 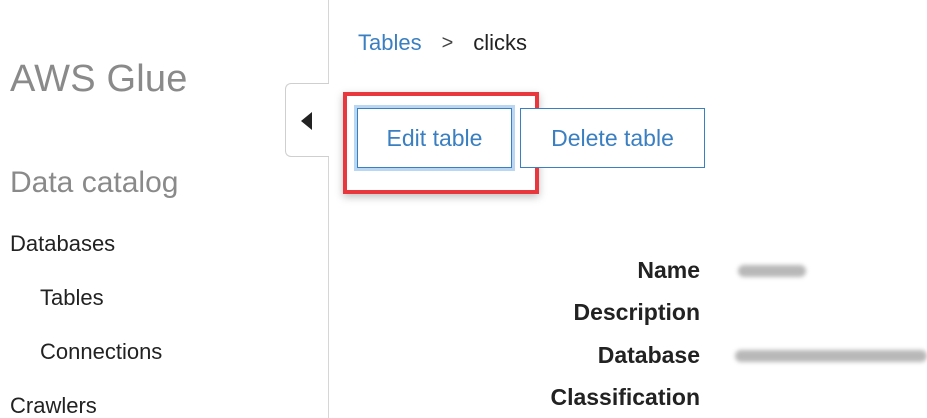 I want to click on sidebar-collapse-button, so click(x=307, y=120).